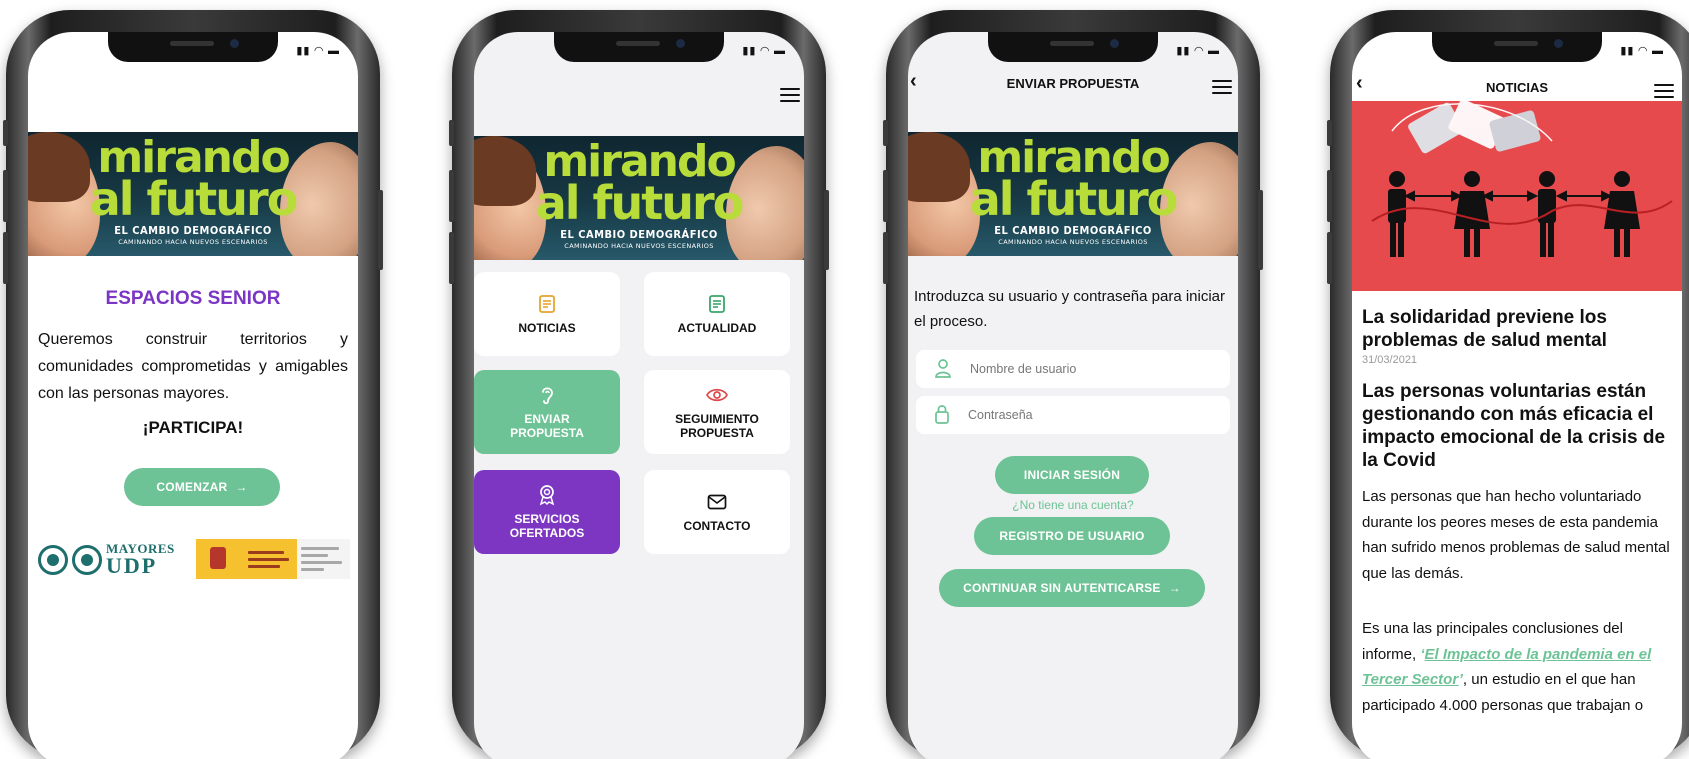 This screenshot has height=759, width=1689. I want to click on user-icon, so click(943, 369).